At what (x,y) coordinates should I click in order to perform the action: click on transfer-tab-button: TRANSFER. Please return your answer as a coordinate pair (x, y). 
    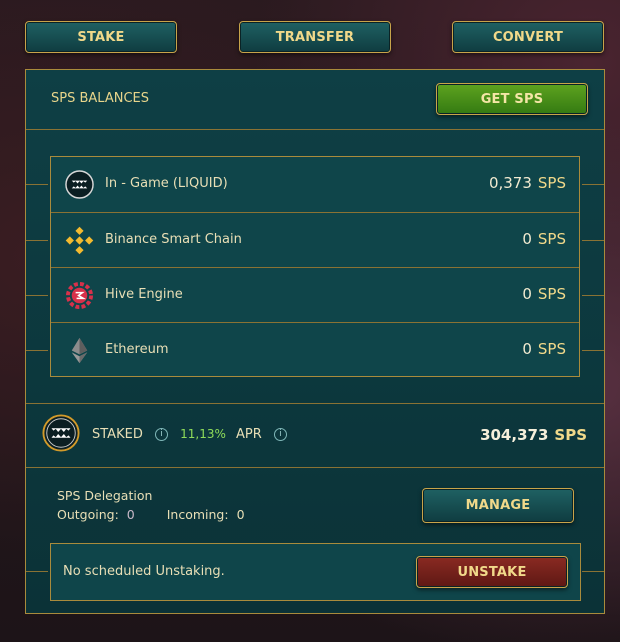
    Looking at the image, I should click on (315, 37).